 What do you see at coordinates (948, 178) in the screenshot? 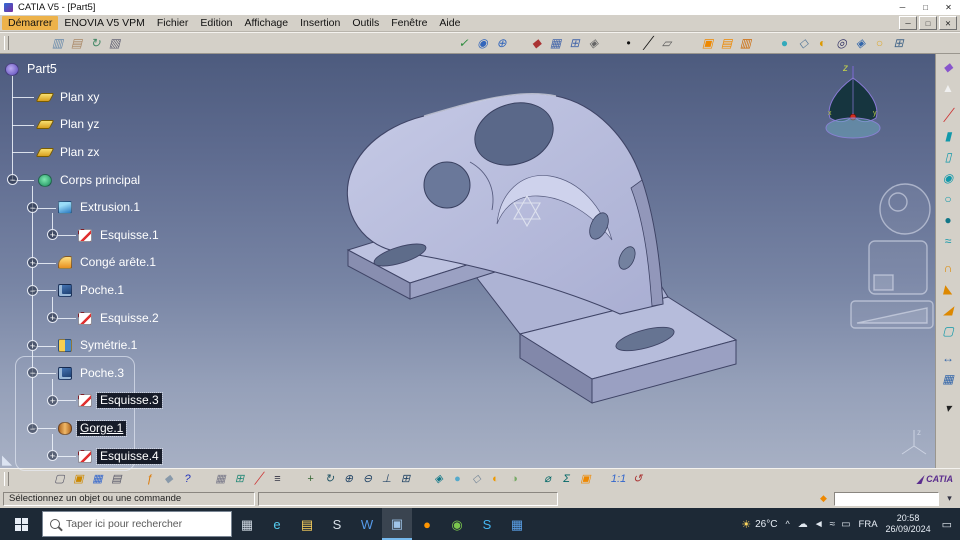
I see `shaft-icon: ◉` at bounding box center [948, 178].